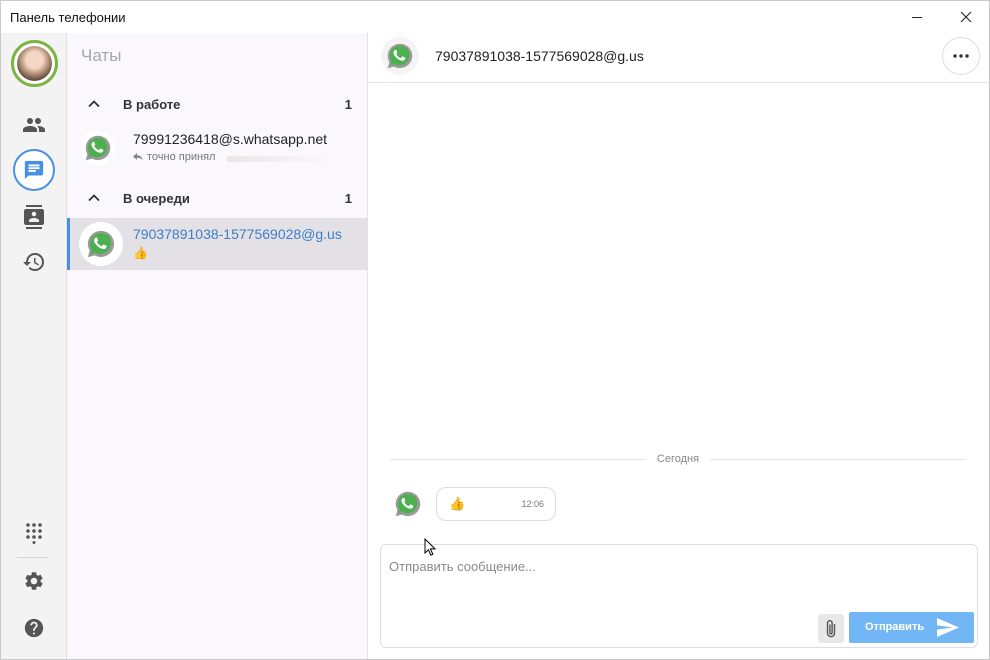 This screenshot has width=990, height=660. I want to click on help-icon, so click(34, 628).